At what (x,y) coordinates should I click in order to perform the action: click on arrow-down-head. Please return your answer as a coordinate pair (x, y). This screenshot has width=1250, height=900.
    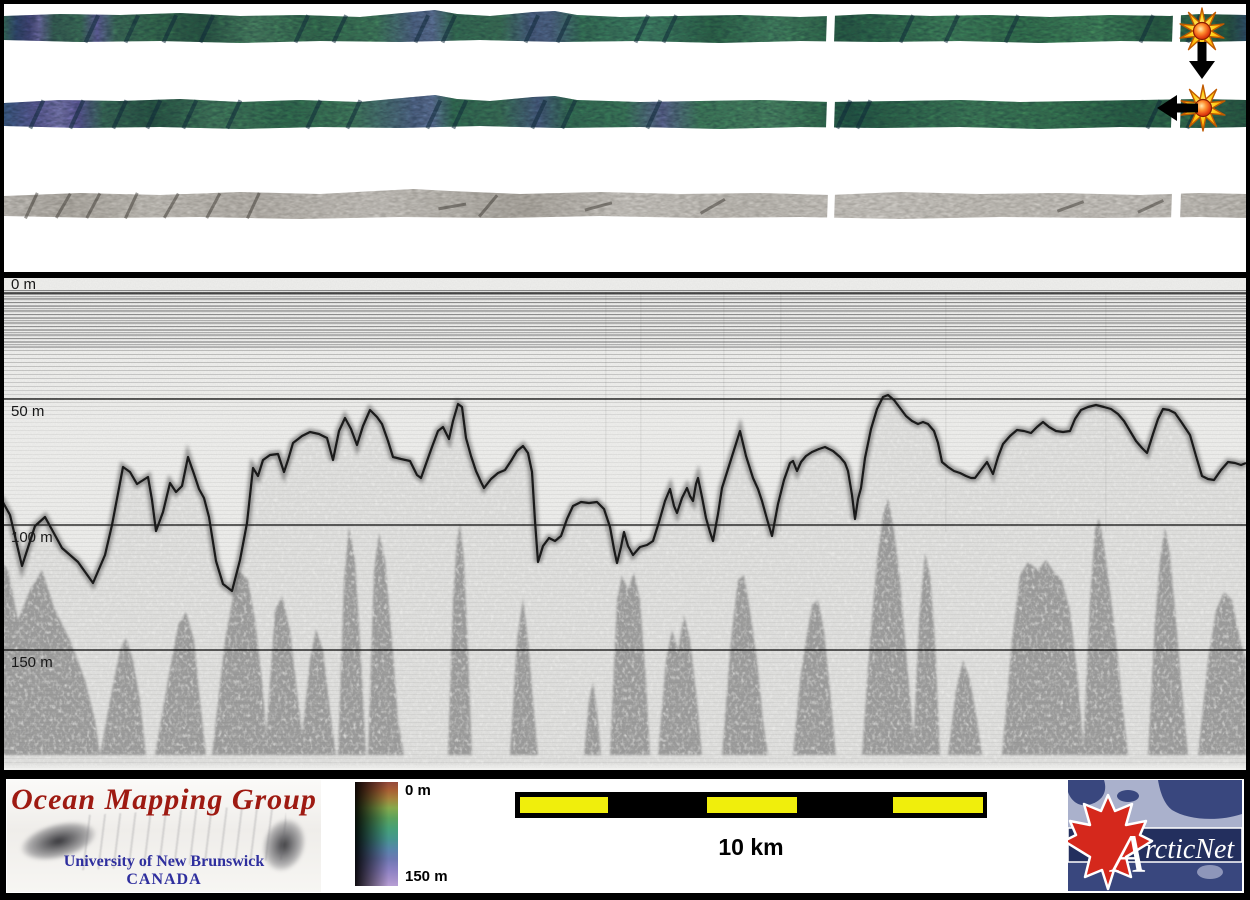
    Looking at the image, I should click on (1202, 70).